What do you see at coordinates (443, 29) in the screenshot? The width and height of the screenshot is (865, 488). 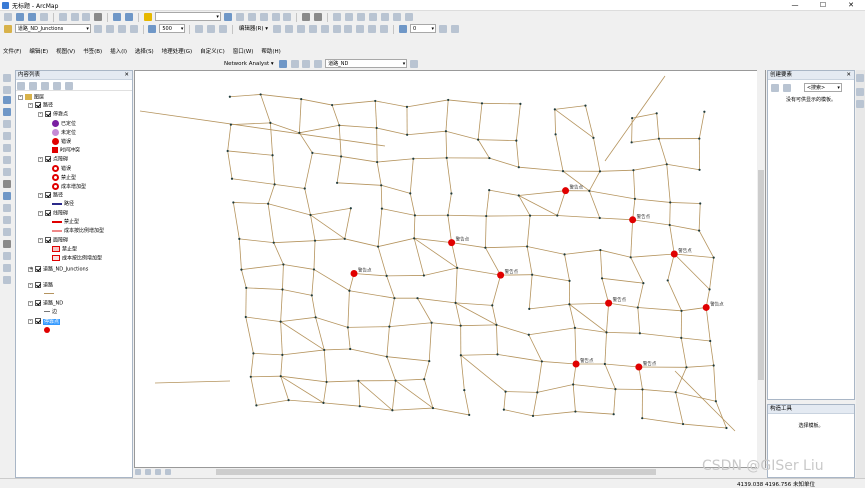 I see `layer-toggle-icon` at bounding box center [443, 29].